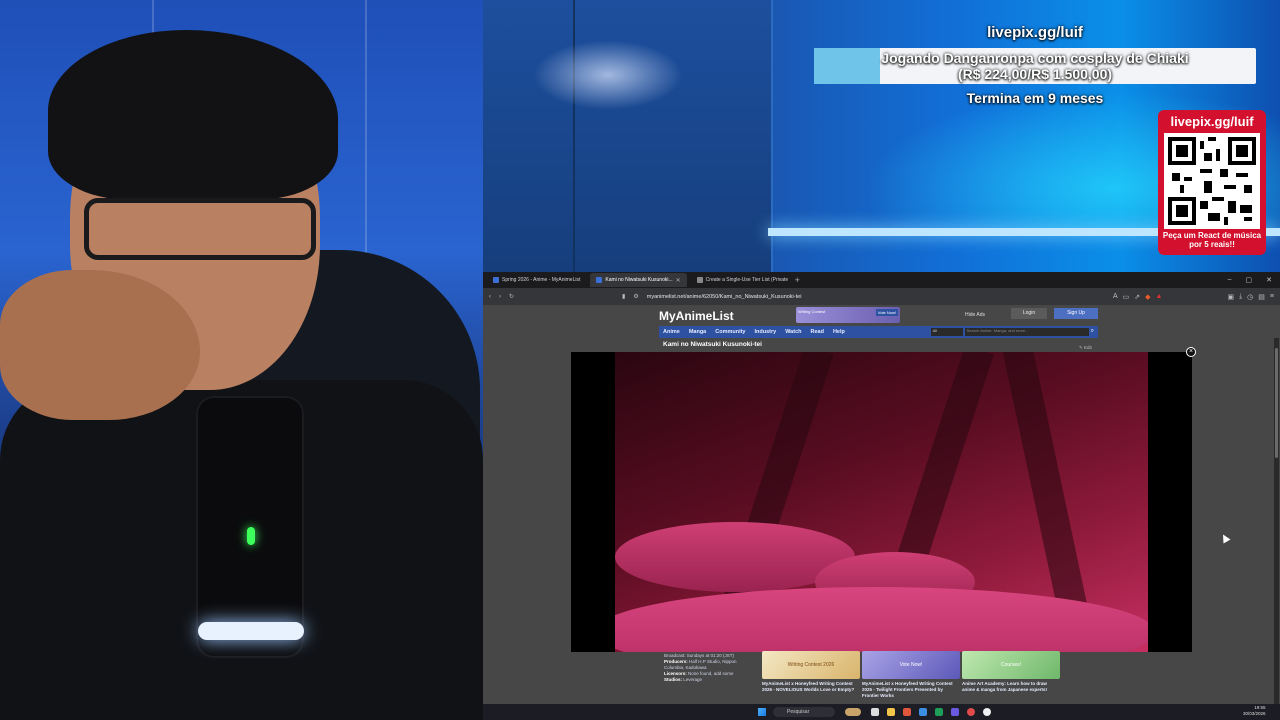 The height and width of the screenshot is (720, 1280). I want to click on hide-ads-link: Hide Ads, so click(975, 315).